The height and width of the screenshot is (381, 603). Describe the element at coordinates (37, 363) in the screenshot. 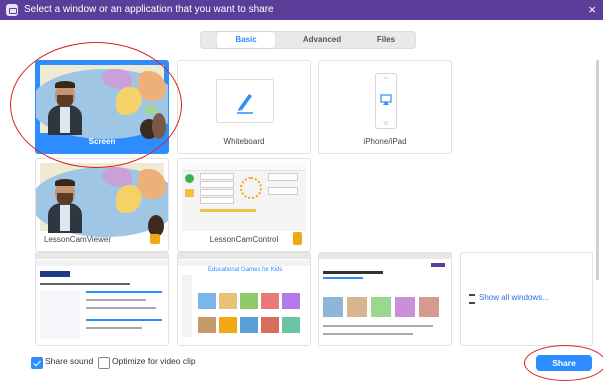

I see `share-sound-checkbox-icon` at that location.